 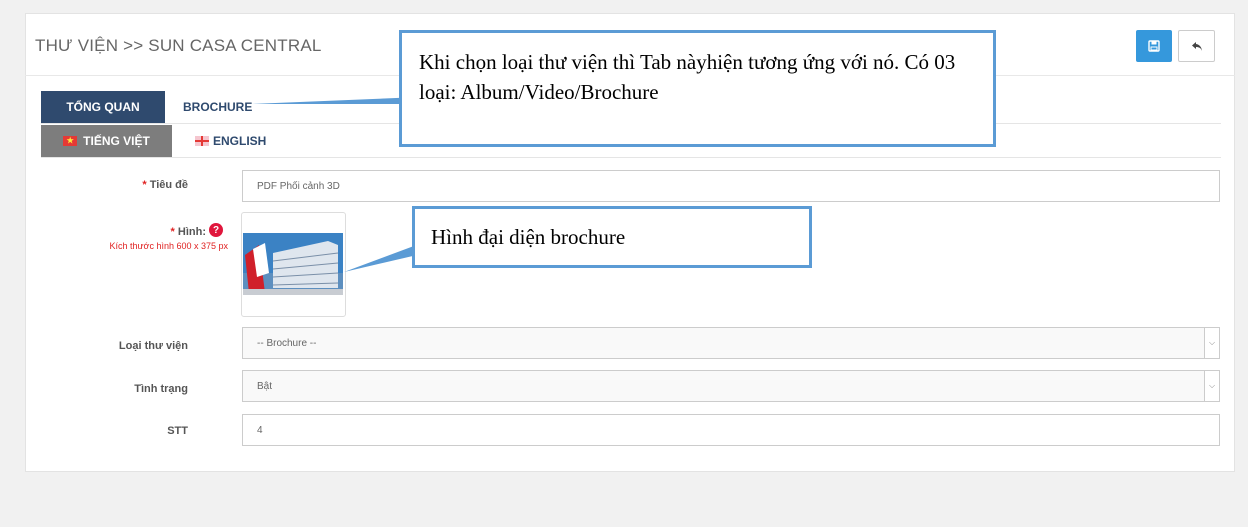 What do you see at coordinates (612, 237) in the screenshot?
I see `image-annotation-callout: Hình đại diện brochure` at bounding box center [612, 237].